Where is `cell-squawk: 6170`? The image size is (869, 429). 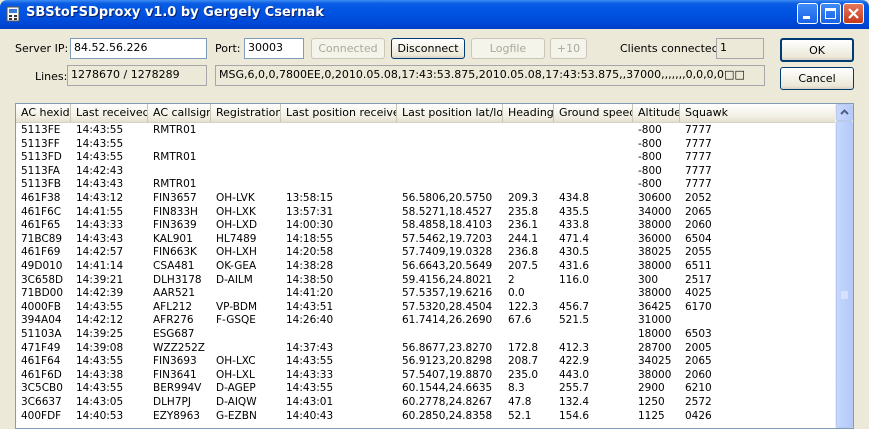
cell-squawk: 6170 is located at coordinates (698, 306).